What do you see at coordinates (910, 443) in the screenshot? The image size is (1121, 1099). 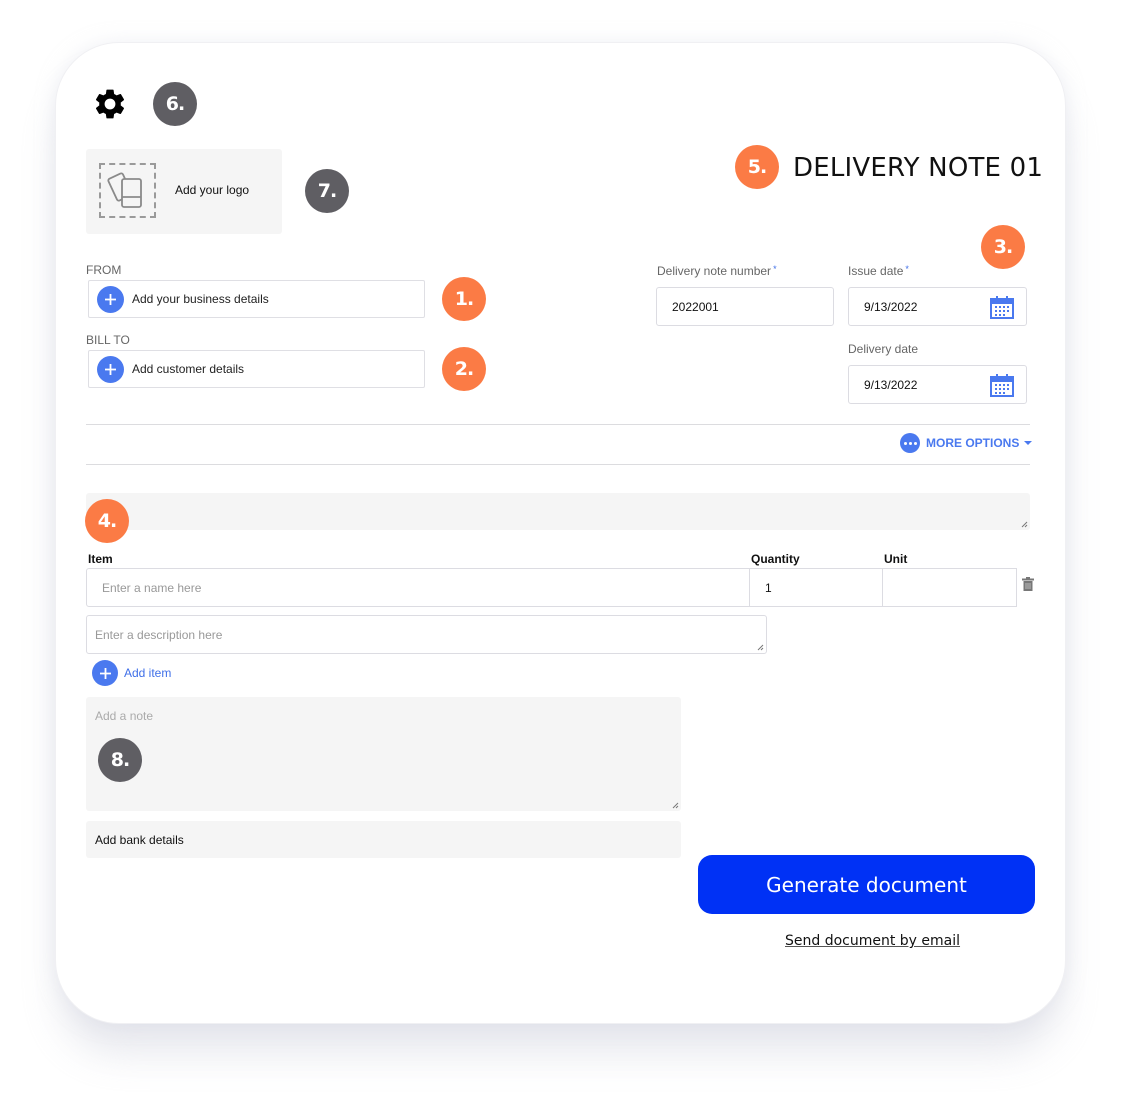 I see `more-dots-icon` at bounding box center [910, 443].